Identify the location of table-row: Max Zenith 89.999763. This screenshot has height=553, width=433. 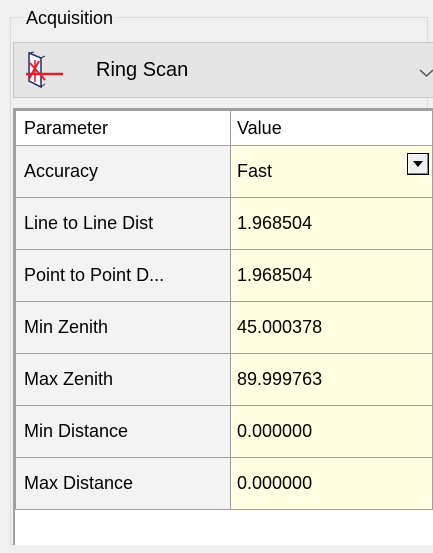
(224, 379).